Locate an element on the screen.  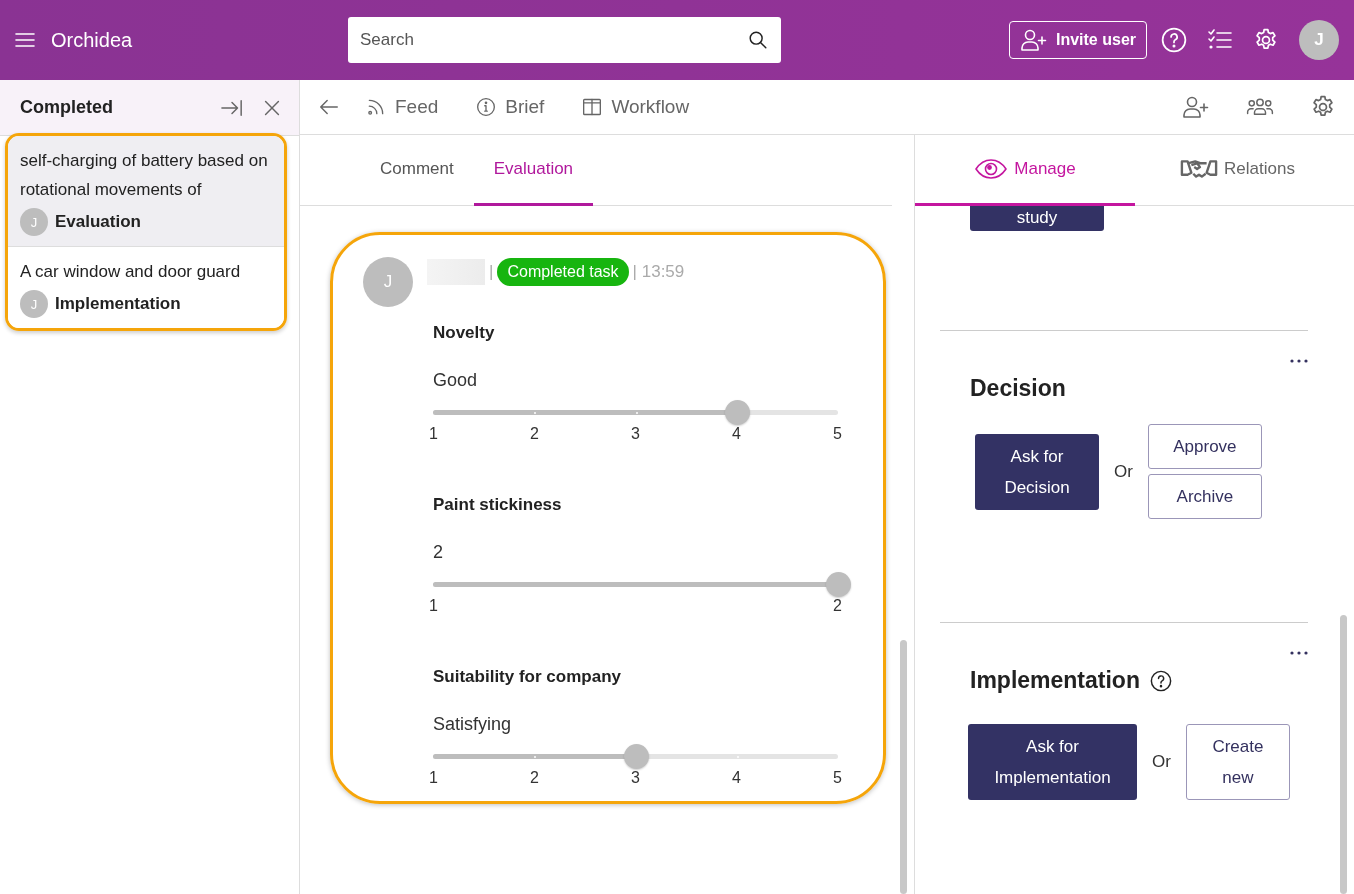
option-button: Archive is located at coordinates (1204, 496).